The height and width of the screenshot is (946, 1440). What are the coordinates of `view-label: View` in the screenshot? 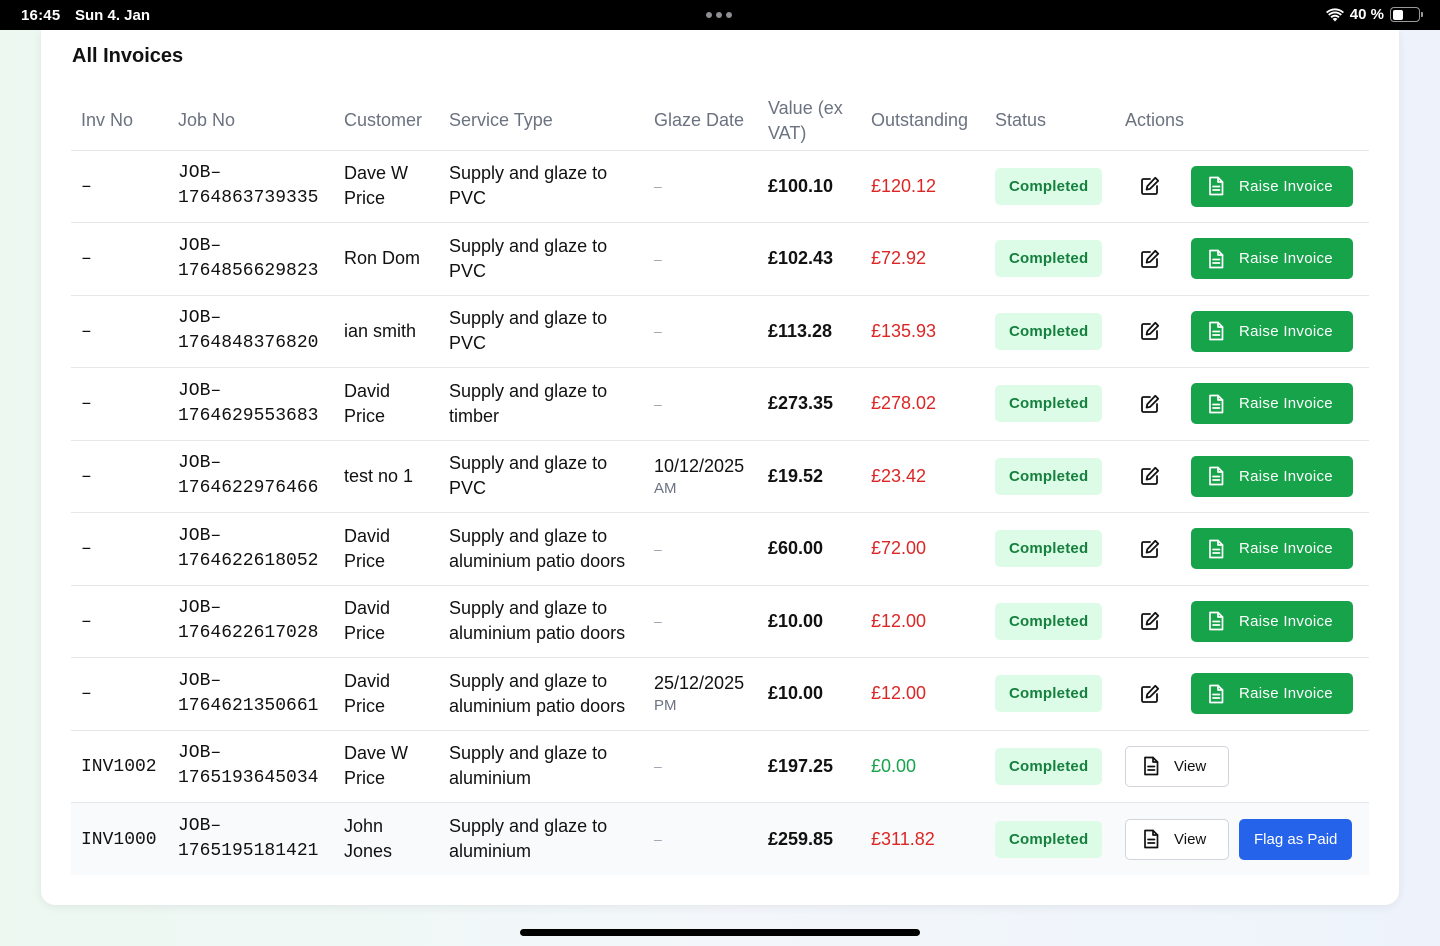 It's located at (1190, 839).